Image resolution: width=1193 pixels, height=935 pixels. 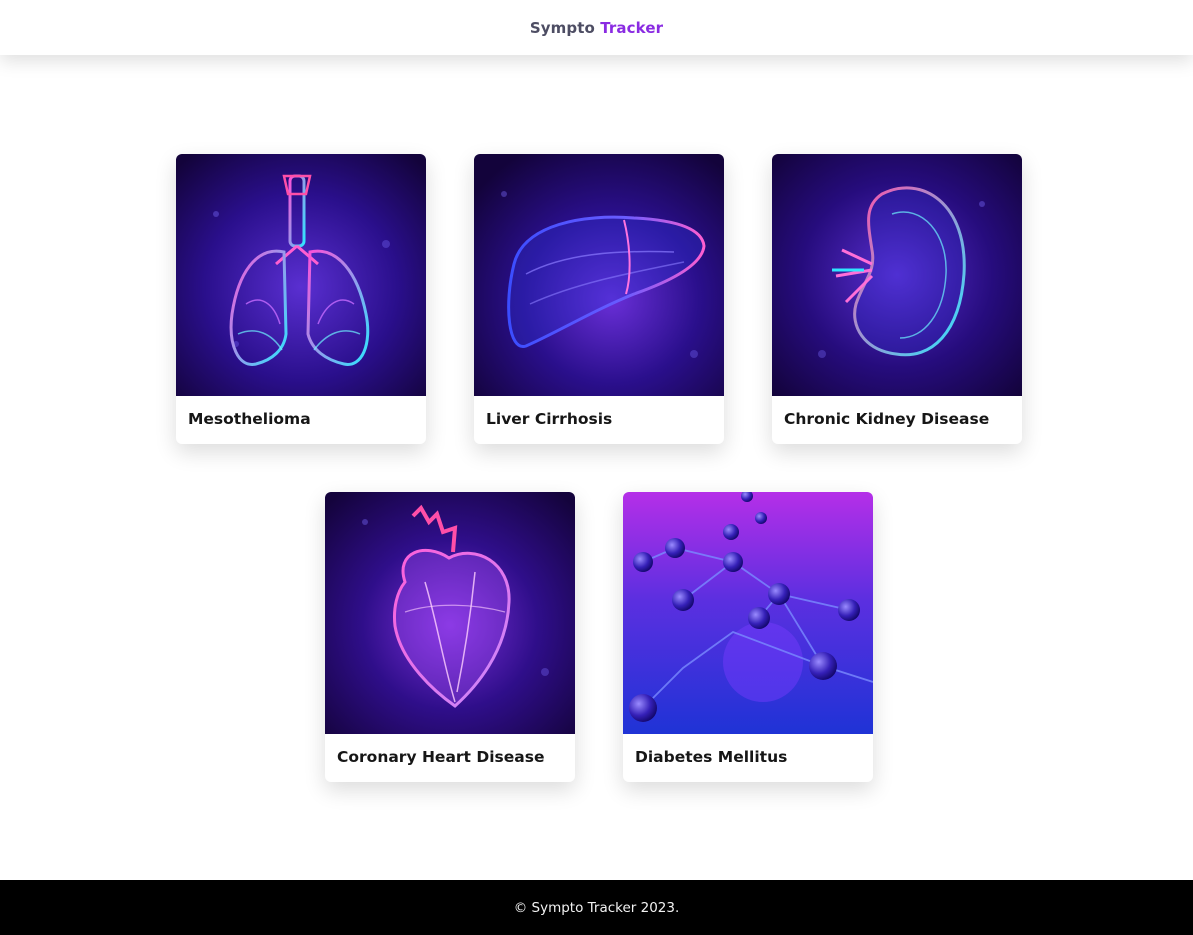 What do you see at coordinates (562, 27) in the screenshot?
I see `brand-name-part1: Sympto` at bounding box center [562, 27].